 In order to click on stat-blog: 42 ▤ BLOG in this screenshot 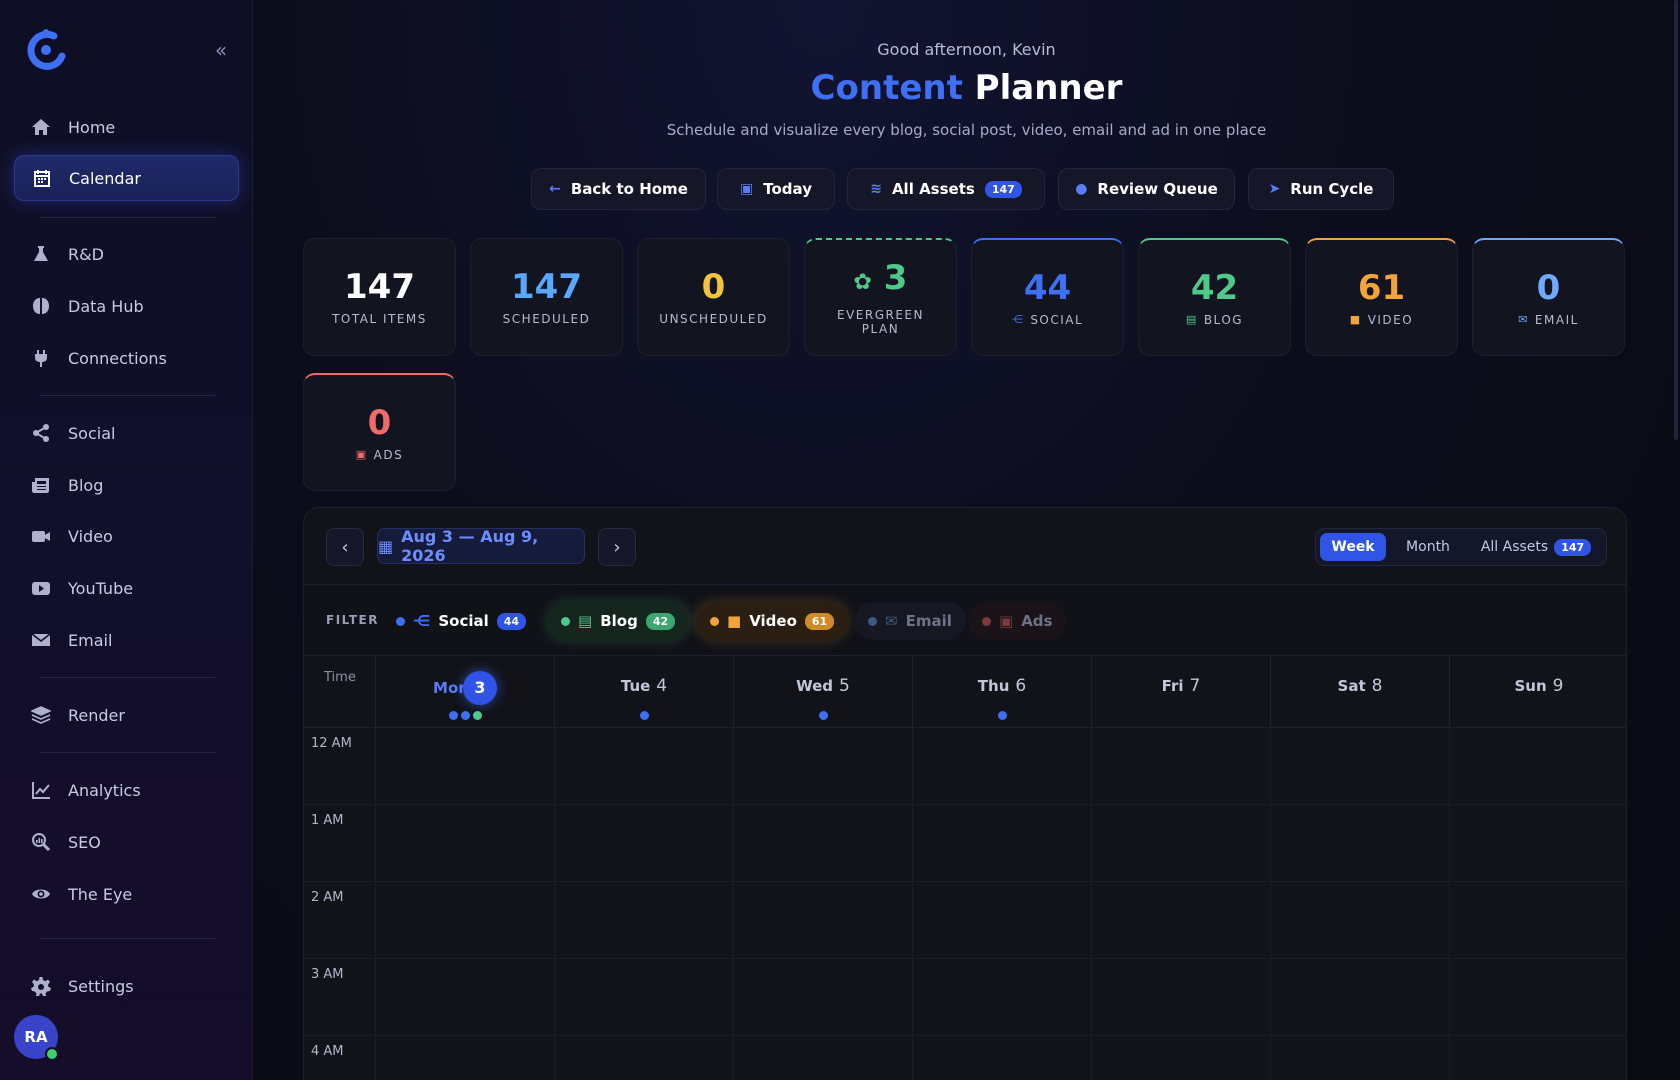, I will do `click(1214, 297)`.